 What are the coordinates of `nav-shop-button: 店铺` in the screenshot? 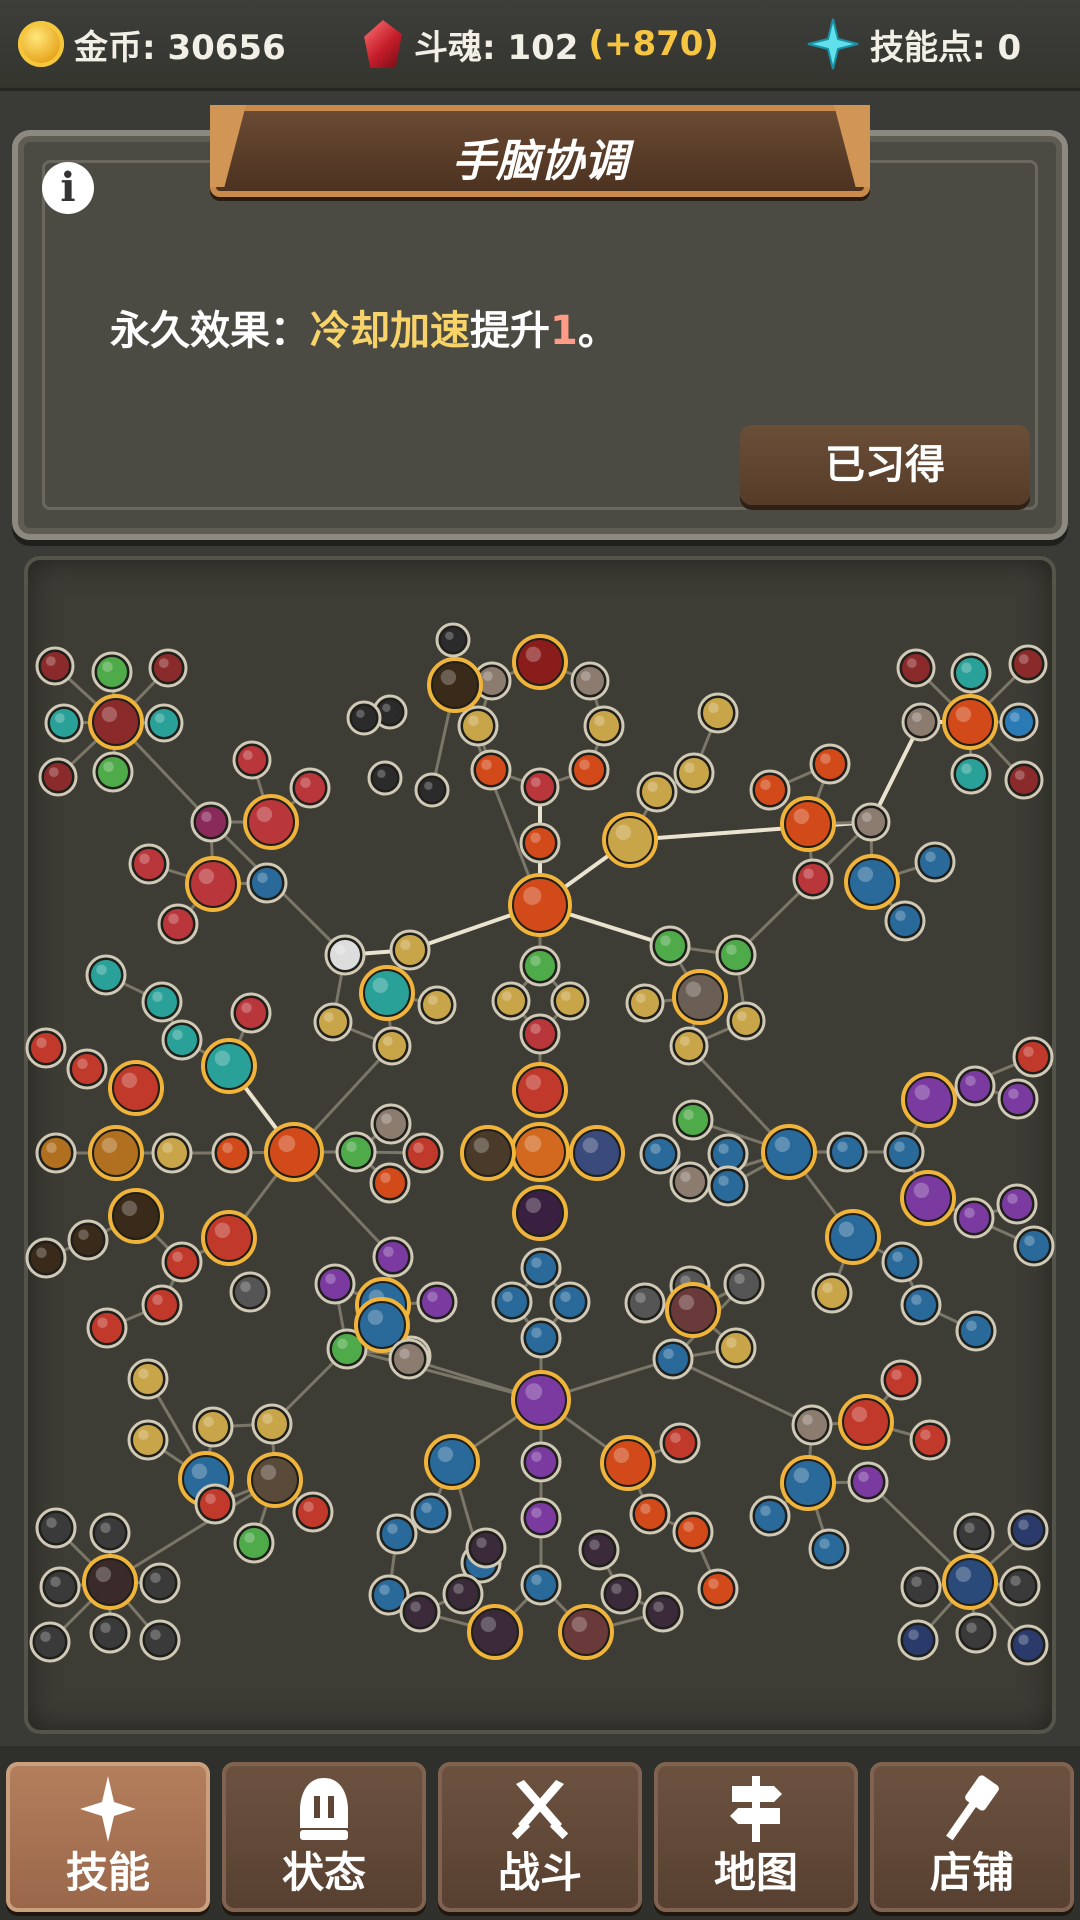 It's located at (972, 1837).